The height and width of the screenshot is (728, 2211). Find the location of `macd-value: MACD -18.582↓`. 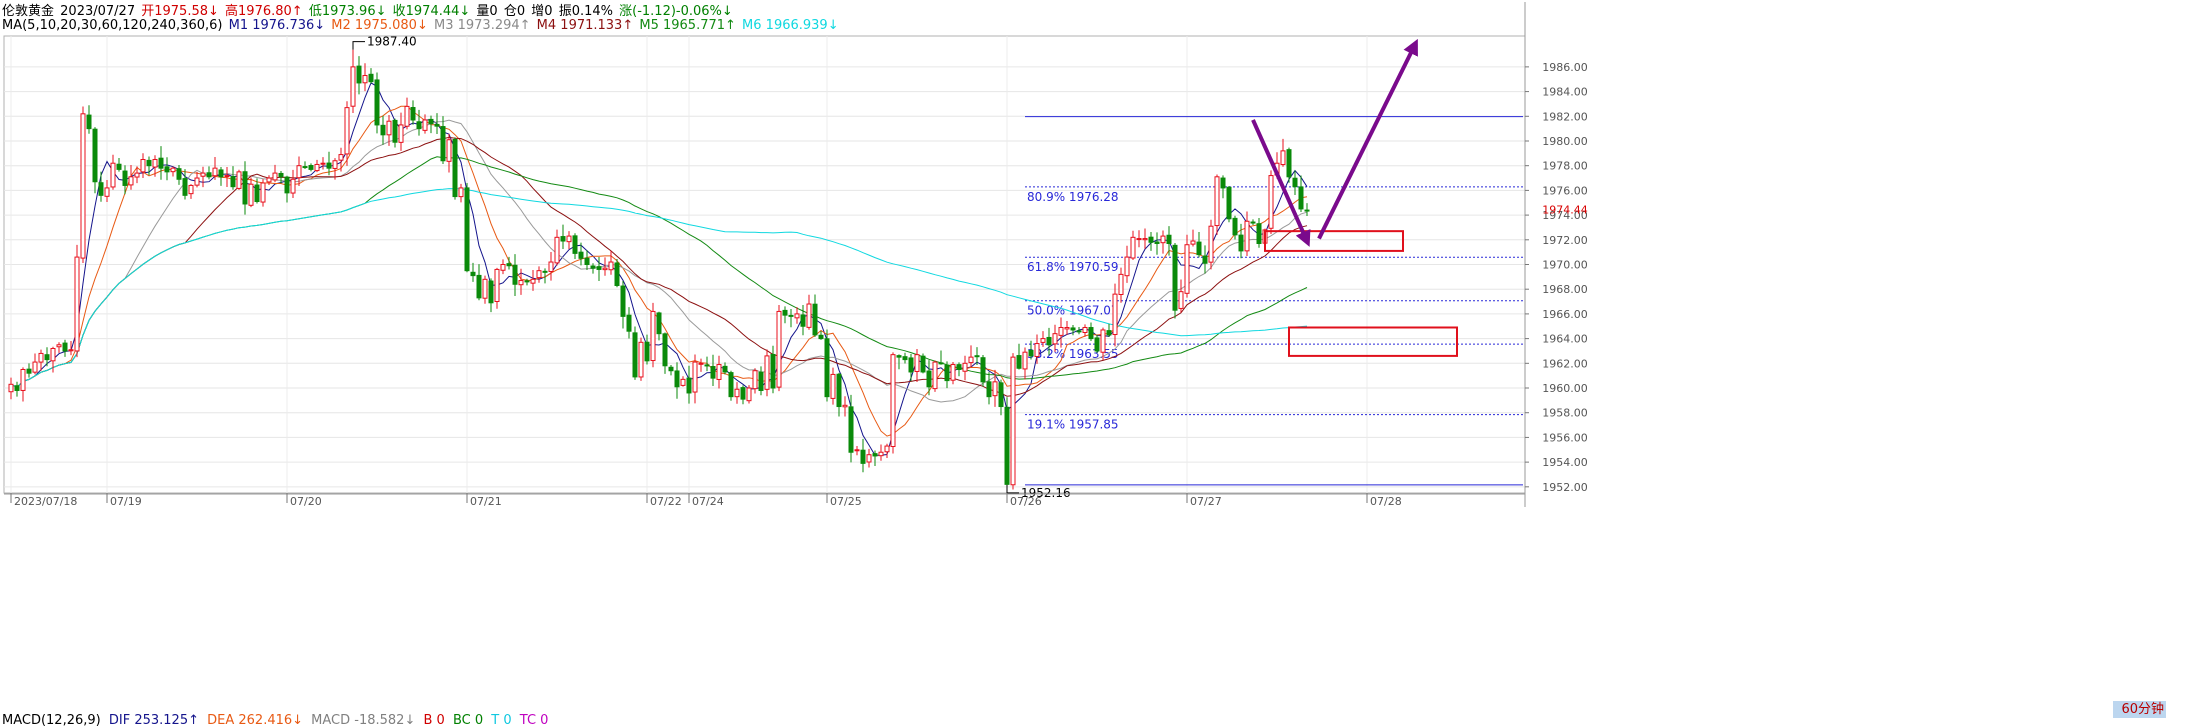

macd-value: MACD -18.582↓ is located at coordinates (363, 720).